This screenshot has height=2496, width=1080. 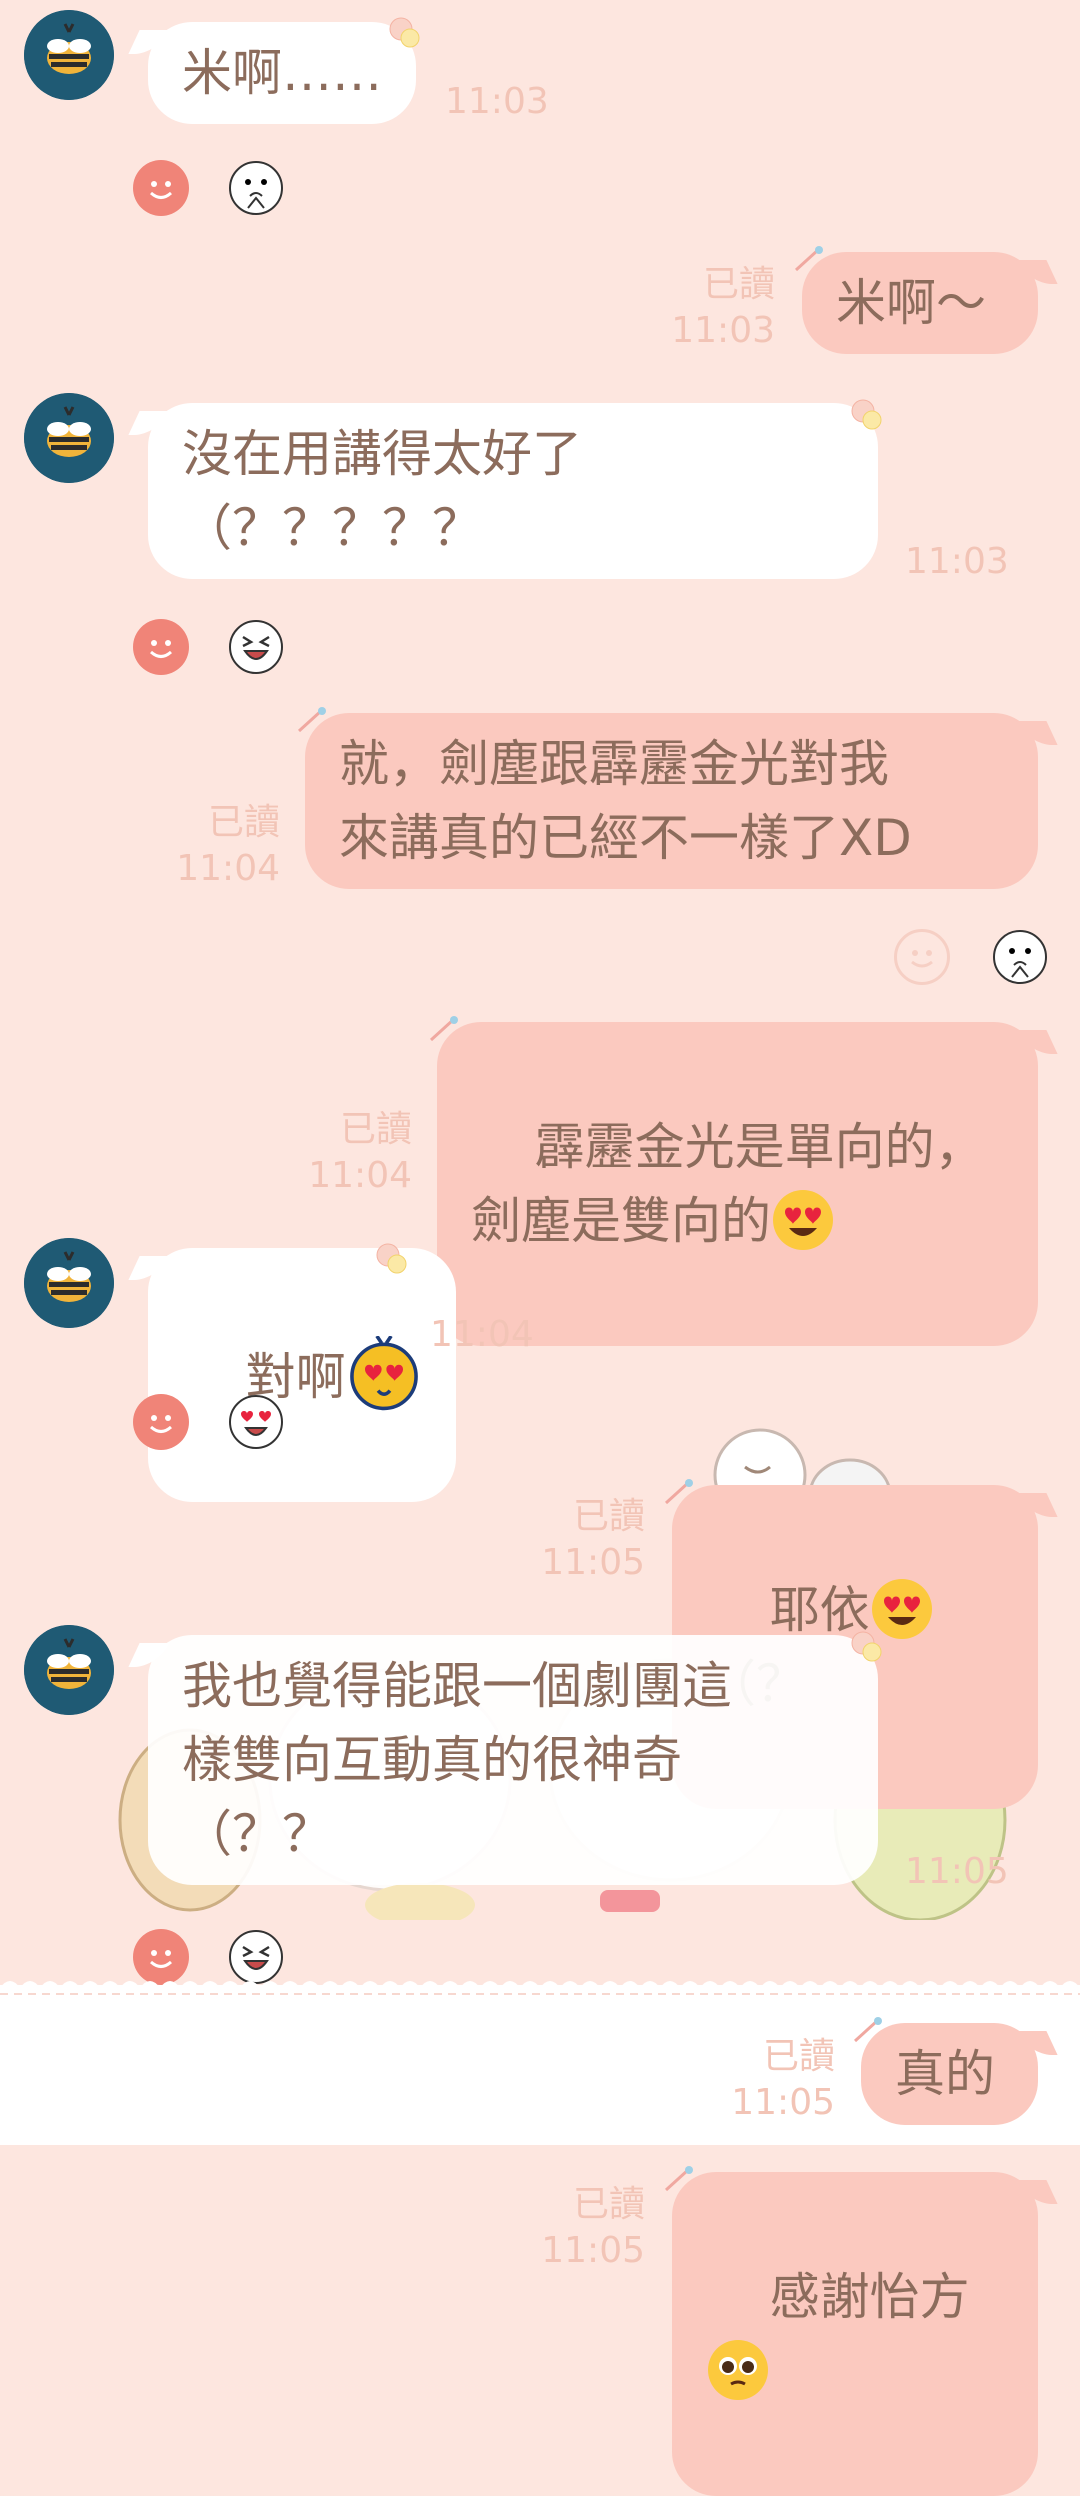 What do you see at coordinates (803, 1220) in the screenshot?
I see `heart-eyes-emoji-icon` at bounding box center [803, 1220].